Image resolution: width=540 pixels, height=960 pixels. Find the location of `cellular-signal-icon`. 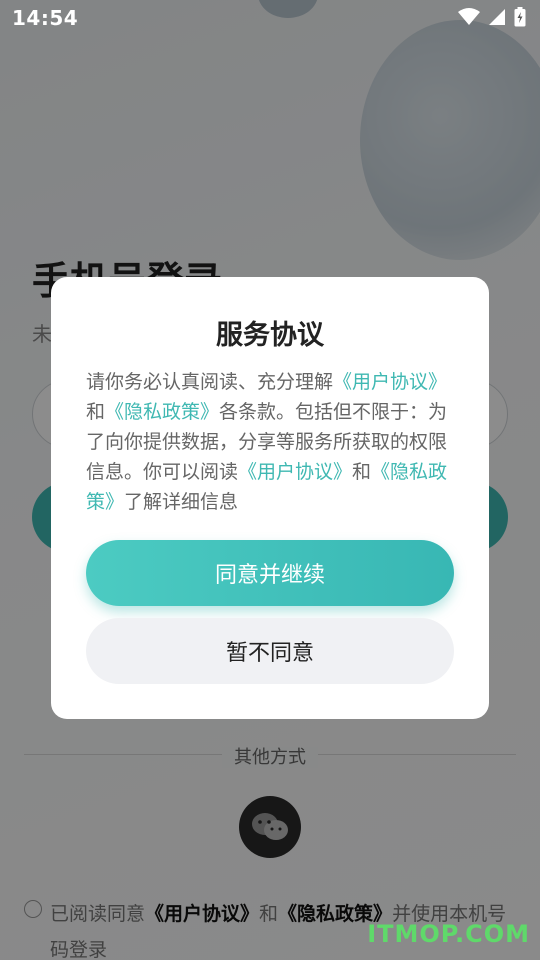

cellular-signal-icon is located at coordinates (497, 17).